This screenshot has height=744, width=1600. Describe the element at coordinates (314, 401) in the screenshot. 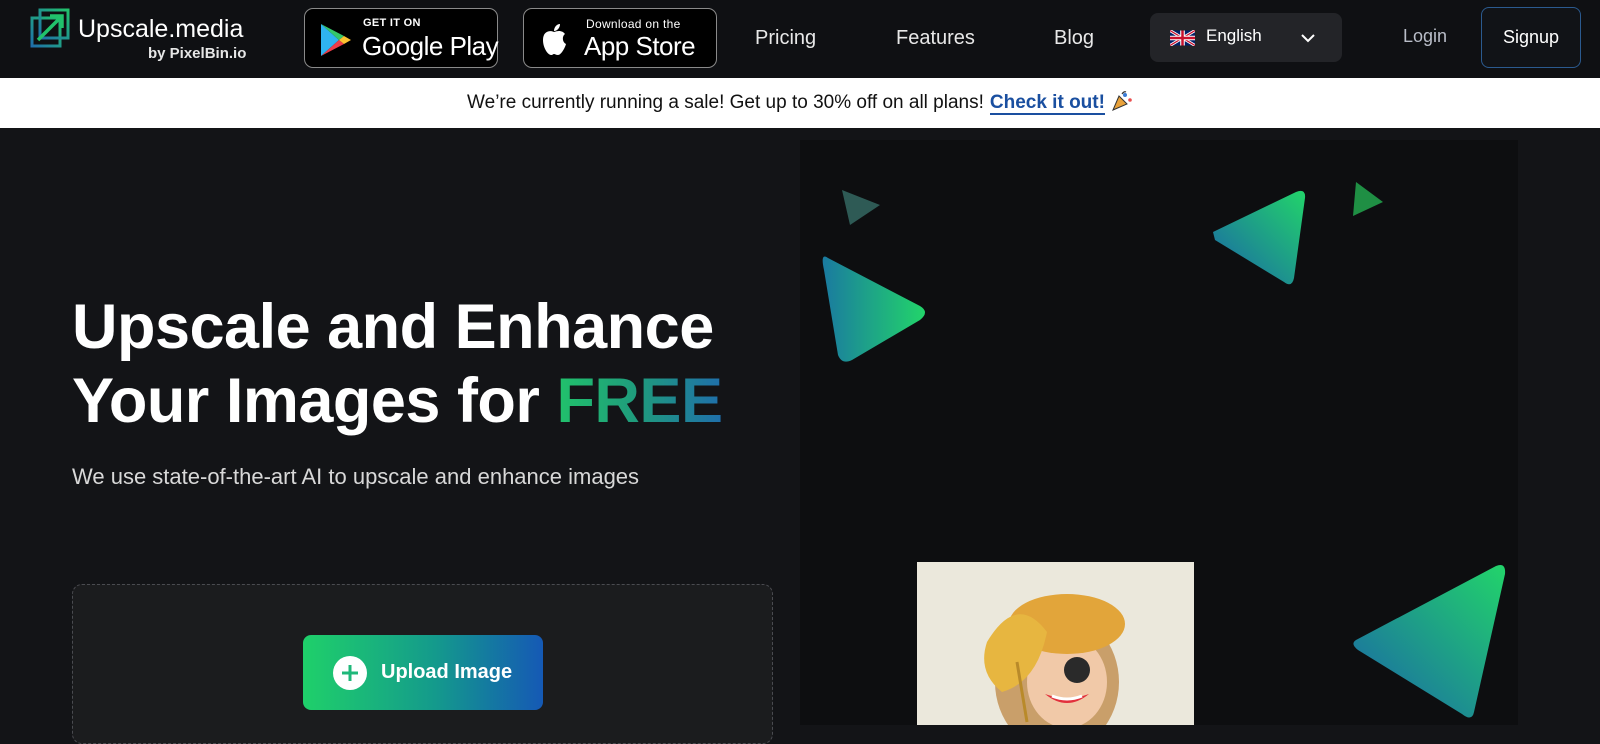

I see `hero-title-prefix: Your Images for` at that location.